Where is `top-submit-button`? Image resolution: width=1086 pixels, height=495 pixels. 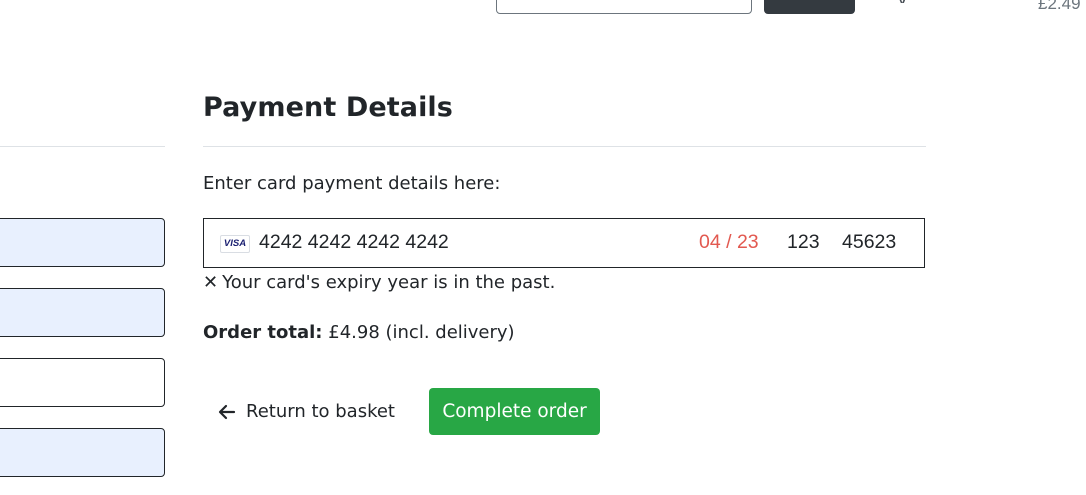 top-submit-button is located at coordinates (809, 7).